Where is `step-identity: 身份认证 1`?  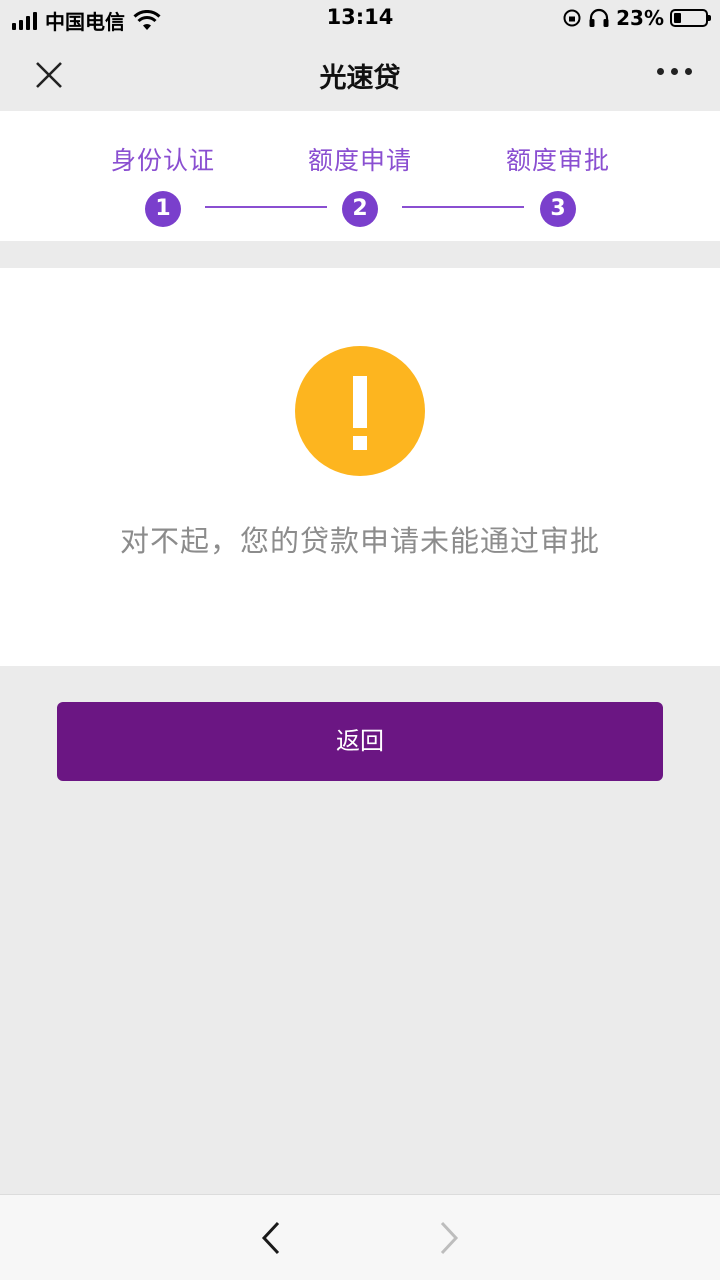
step-identity: 身份认证 1 is located at coordinates (163, 184).